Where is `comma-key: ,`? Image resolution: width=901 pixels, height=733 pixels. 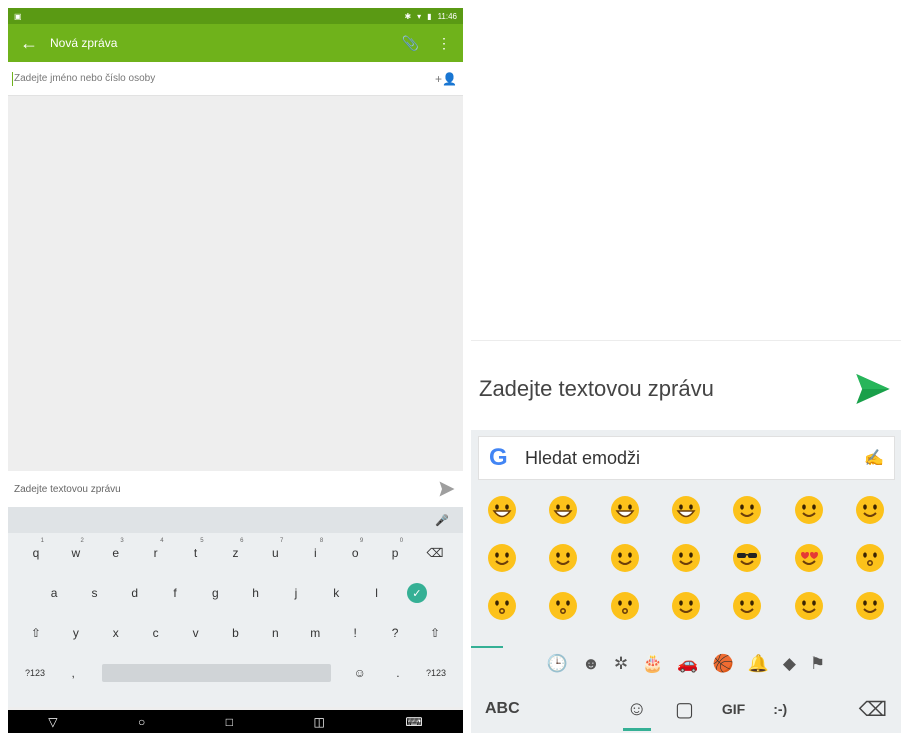 comma-key: , is located at coordinates (73, 673).